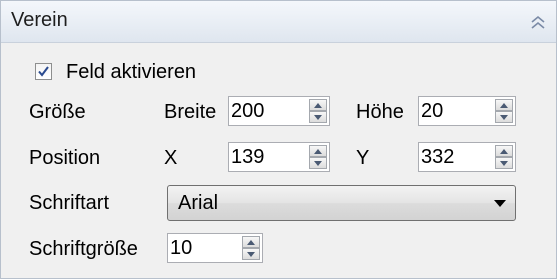 The image size is (557, 279). Describe the element at coordinates (341, 203) in the screenshot. I see `font-dropdown: Arial` at that location.